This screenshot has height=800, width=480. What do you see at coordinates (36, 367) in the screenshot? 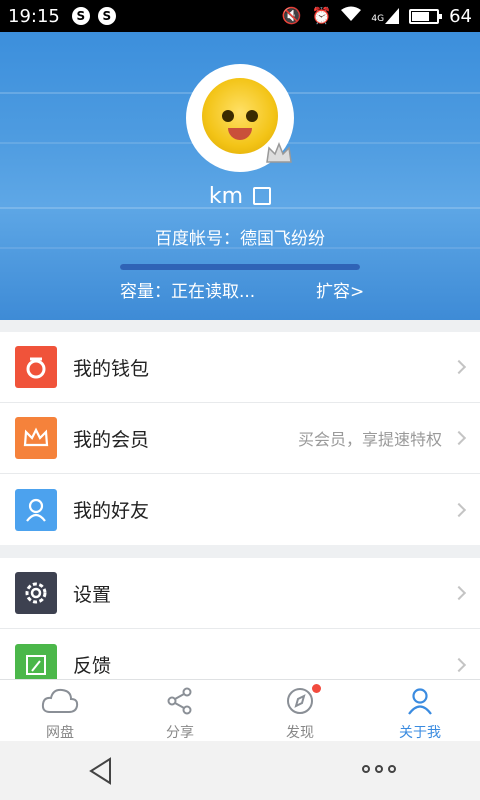
I see `wallet-icon` at bounding box center [36, 367].